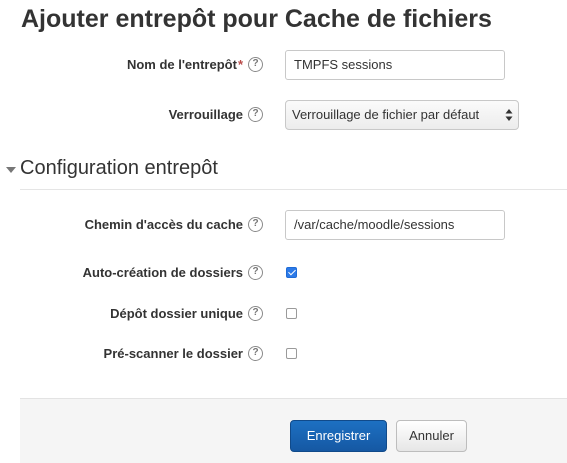 The image size is (567, 463). I want to click on locking-label: Verrouillage, so click(205, 114).